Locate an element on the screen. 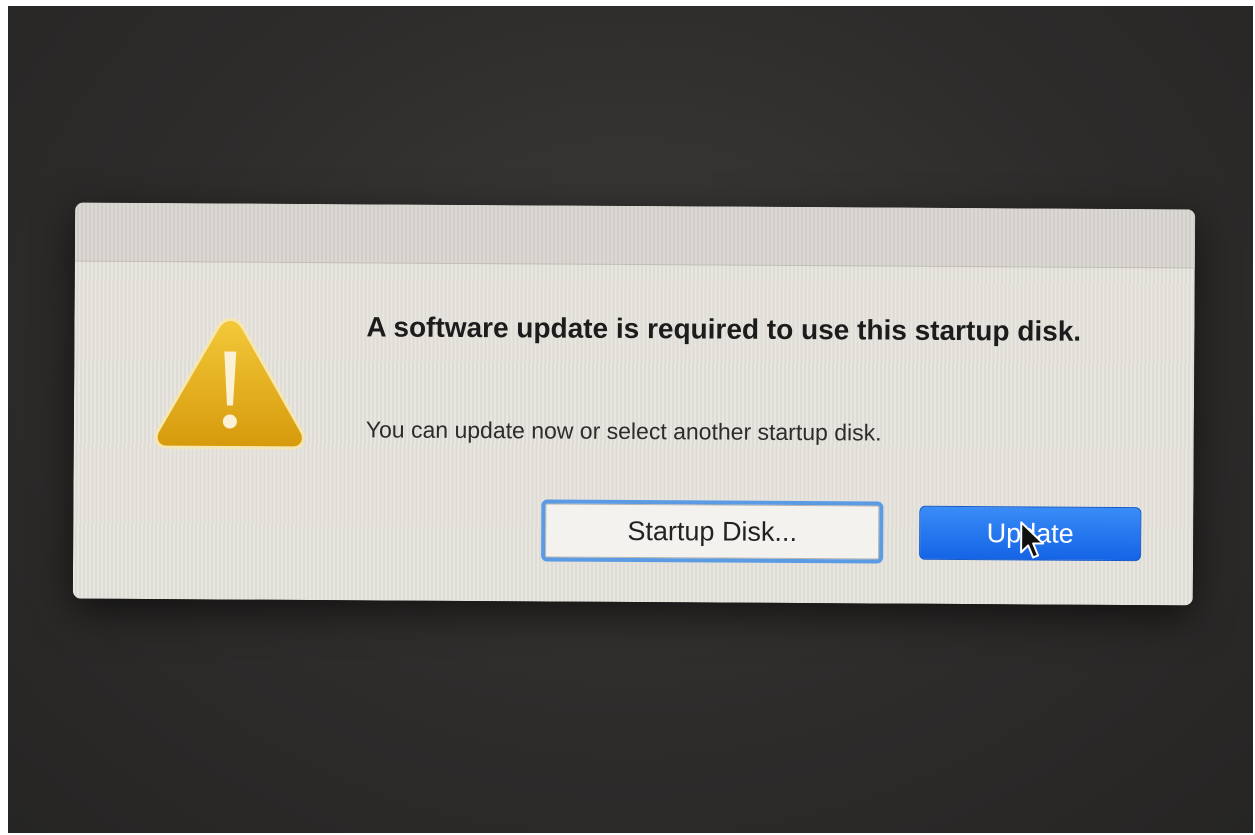 The width and height of the screenshot is (1255, 835). warning-icon is located at coordinates (229, 384).